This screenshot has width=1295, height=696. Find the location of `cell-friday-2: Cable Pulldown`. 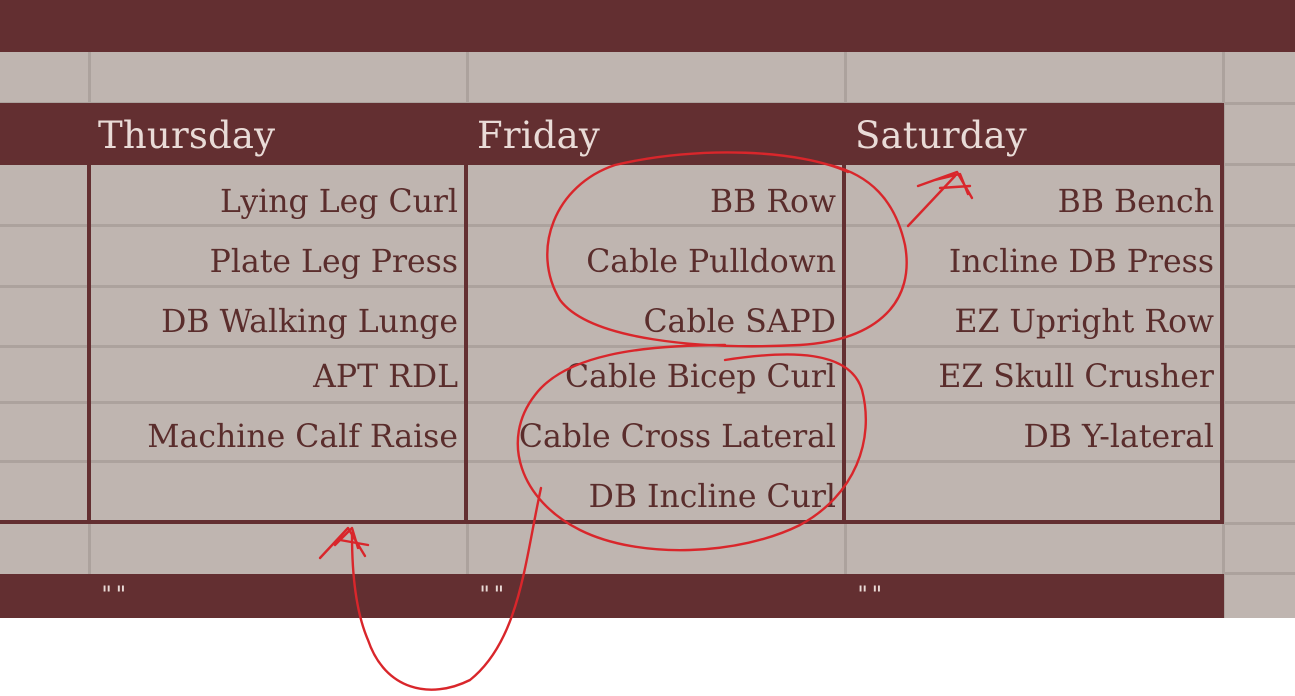

cell-friday-2: Cable Pulldown is located at coordinates (653, 260).